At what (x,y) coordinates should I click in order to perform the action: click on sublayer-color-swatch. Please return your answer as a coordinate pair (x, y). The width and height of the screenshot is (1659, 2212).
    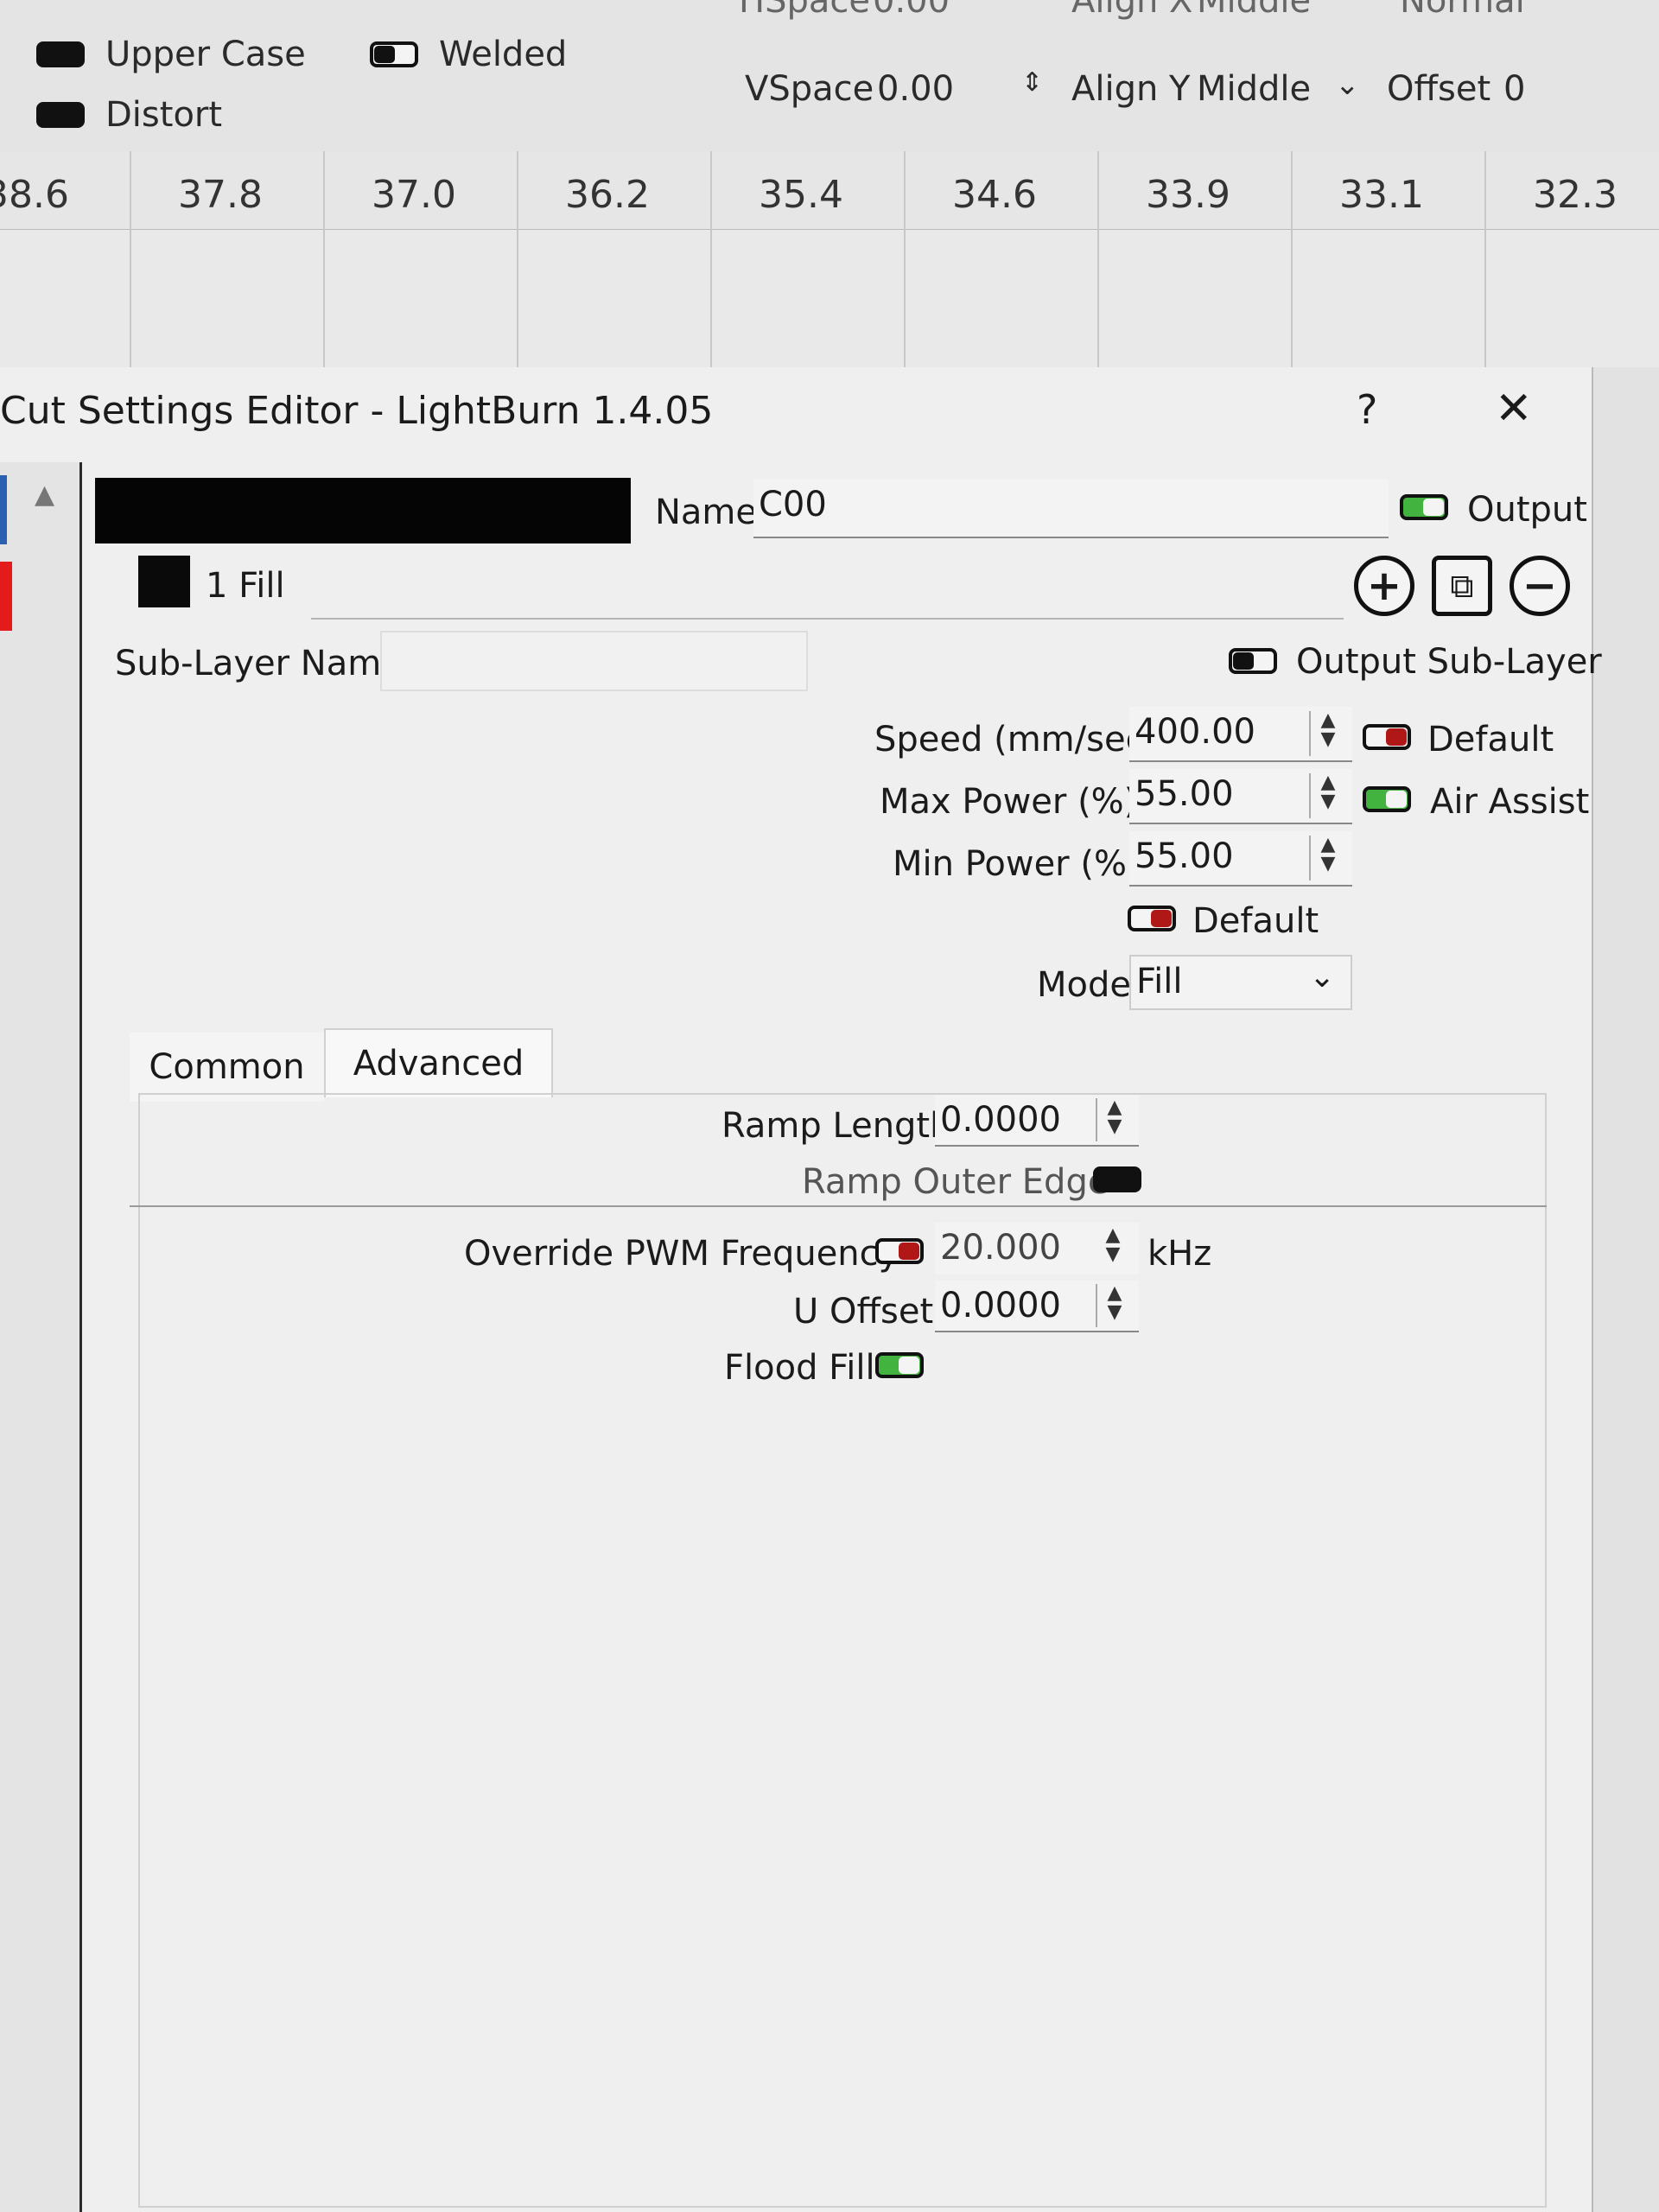
    Looking at the image, I should click on (164, 581).